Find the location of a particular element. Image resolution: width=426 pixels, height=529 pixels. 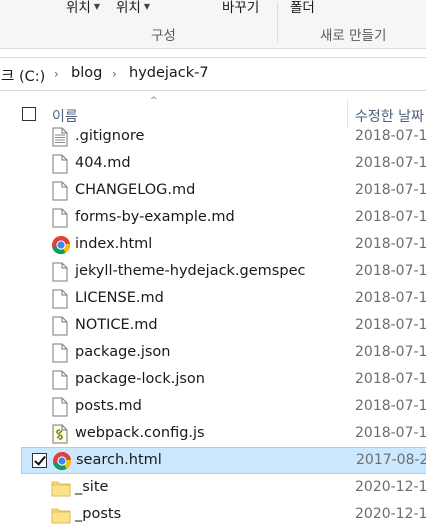

rename-button: 바꾸기 is located at coordinates (240, 8).